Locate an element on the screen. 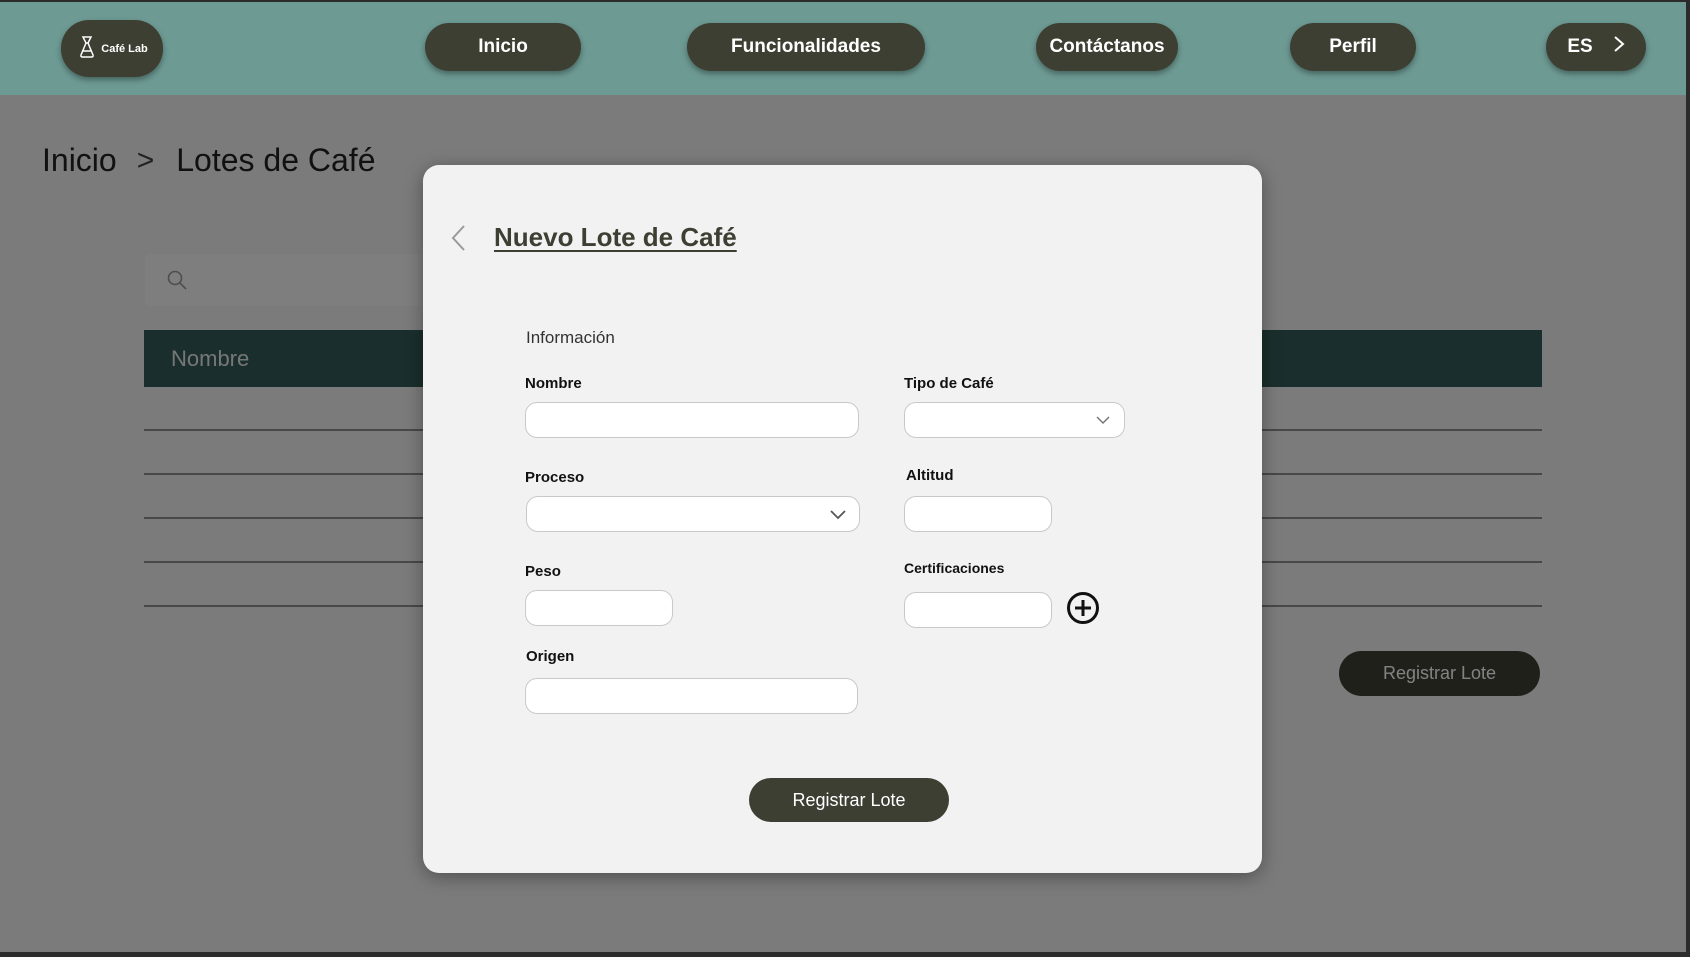  nombre-label: Nombre is located at coordinates (553, 383).